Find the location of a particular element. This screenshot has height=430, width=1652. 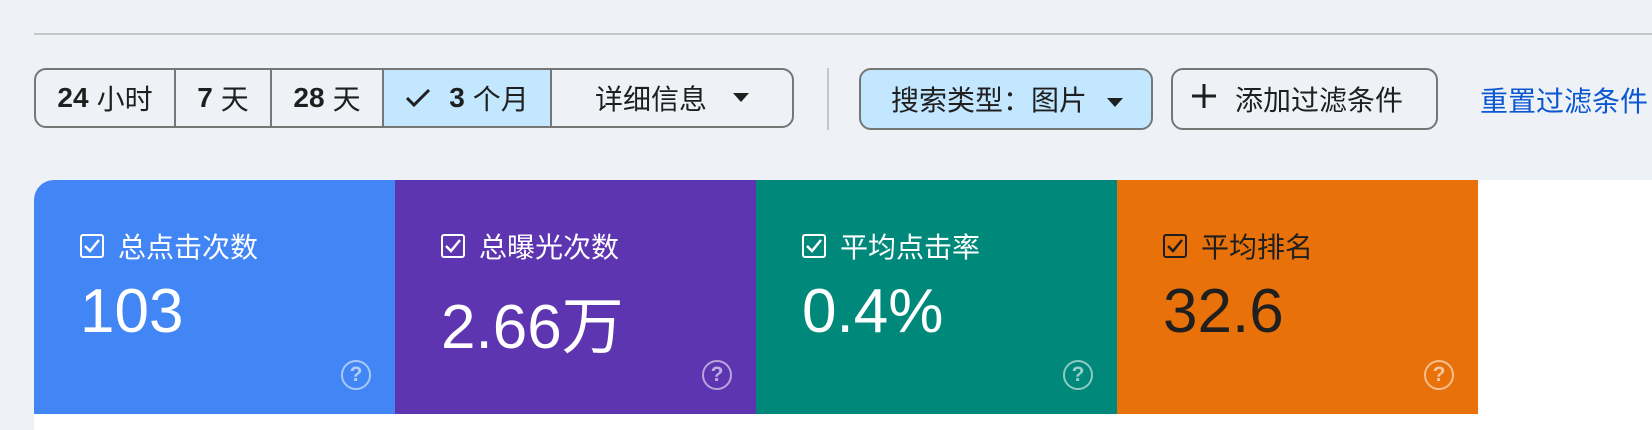

metric-label: 平均点击率 is located at coordinates (910, 247).